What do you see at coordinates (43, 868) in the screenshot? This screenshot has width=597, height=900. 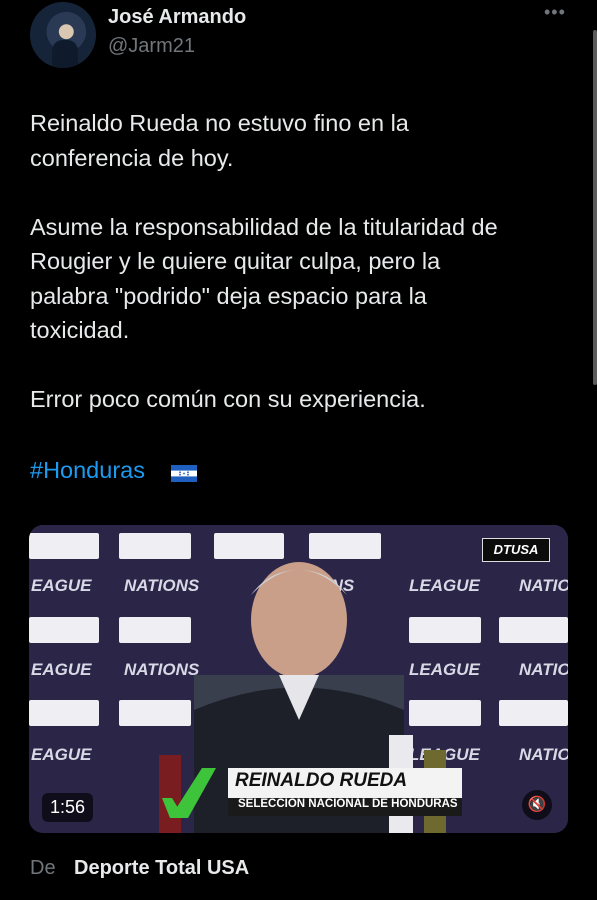 I see `source-prefix: De` at bounding box center [43, 868].